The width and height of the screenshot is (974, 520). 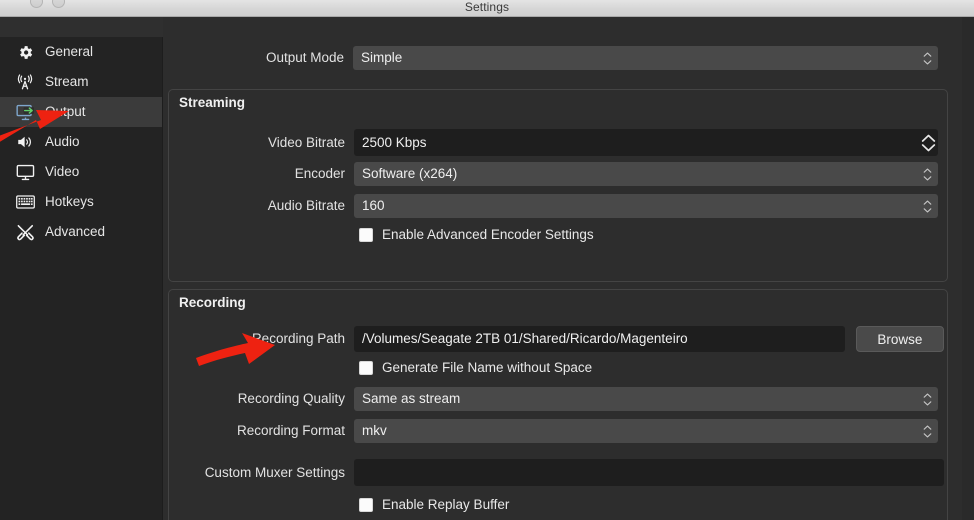 What do you see at coordinates (25, 112) in the screenshot?
I see `output-icon` at bounding box center [25, 112].